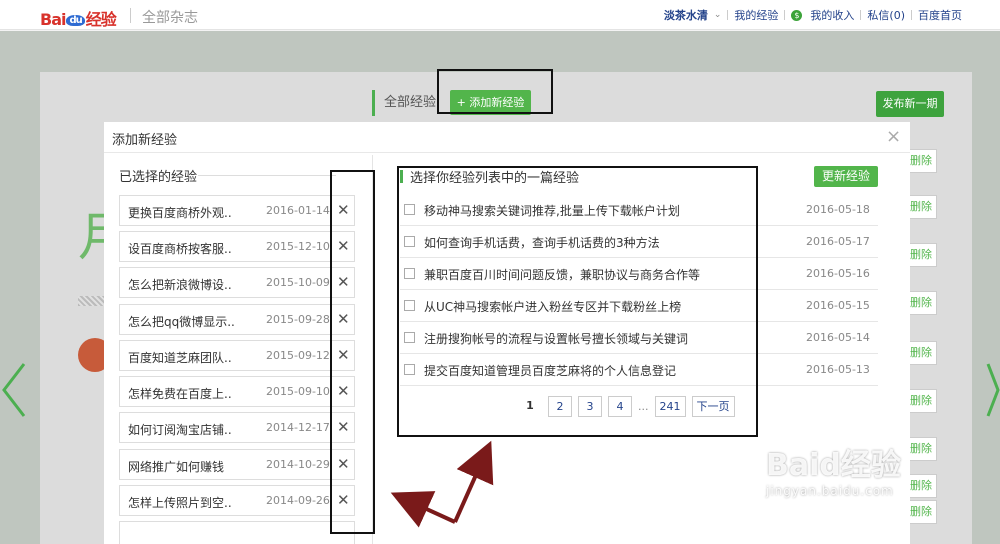 This screenshot has width=1000, height=544. I want to click on chevron-down-icon: ⌄, so click(718, 15).